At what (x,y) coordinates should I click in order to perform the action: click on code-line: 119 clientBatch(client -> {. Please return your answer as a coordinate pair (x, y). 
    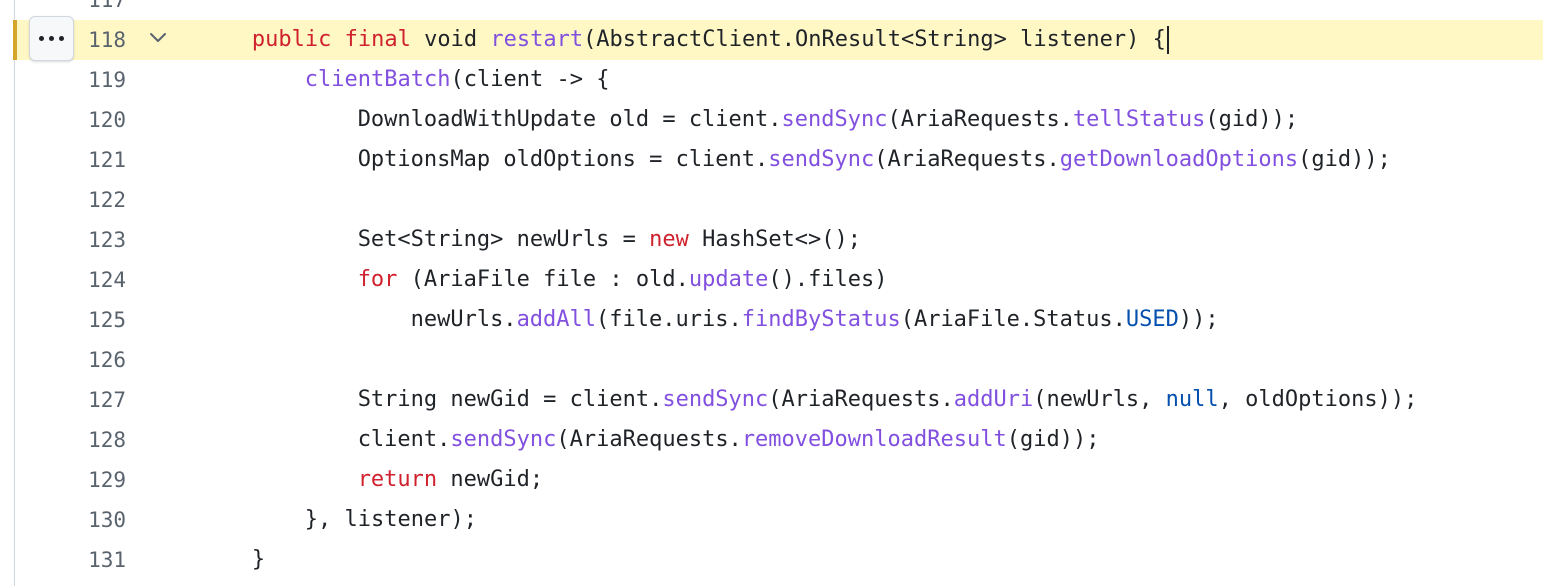
    Looking at the image, I should click on (771, 80).